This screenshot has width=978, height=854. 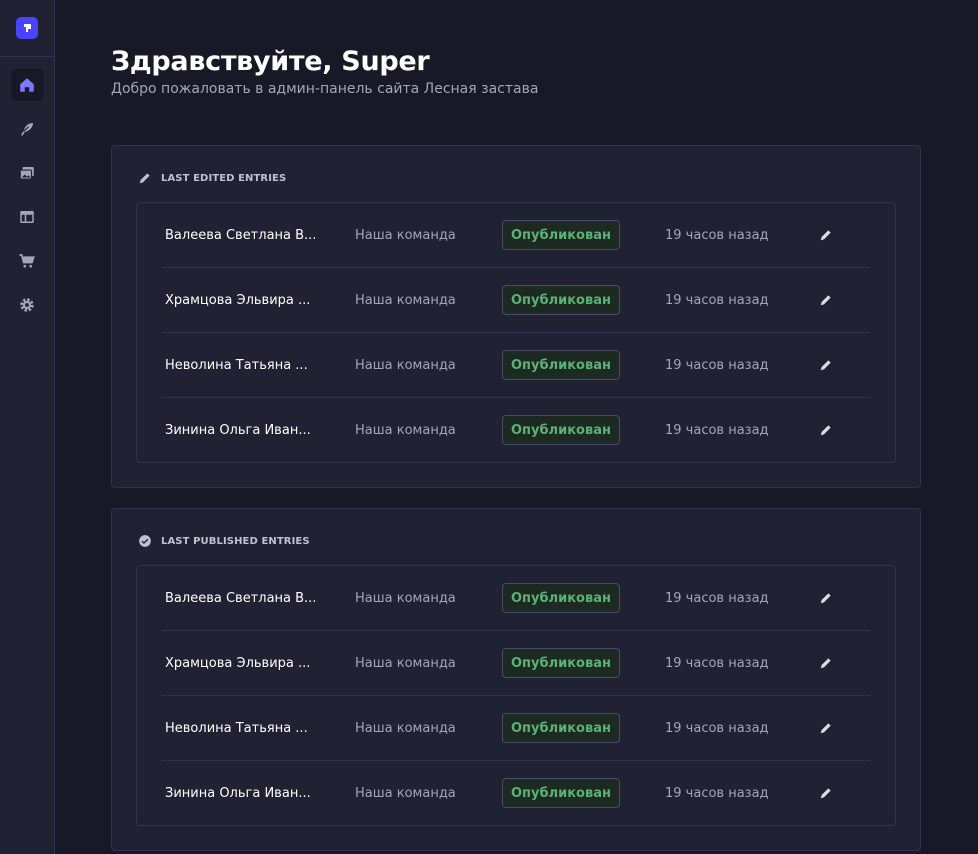 What do you see at coordinates (145, 541) in the screenshot?
I see `check-circle-icon` at bounding box center [145, 541].